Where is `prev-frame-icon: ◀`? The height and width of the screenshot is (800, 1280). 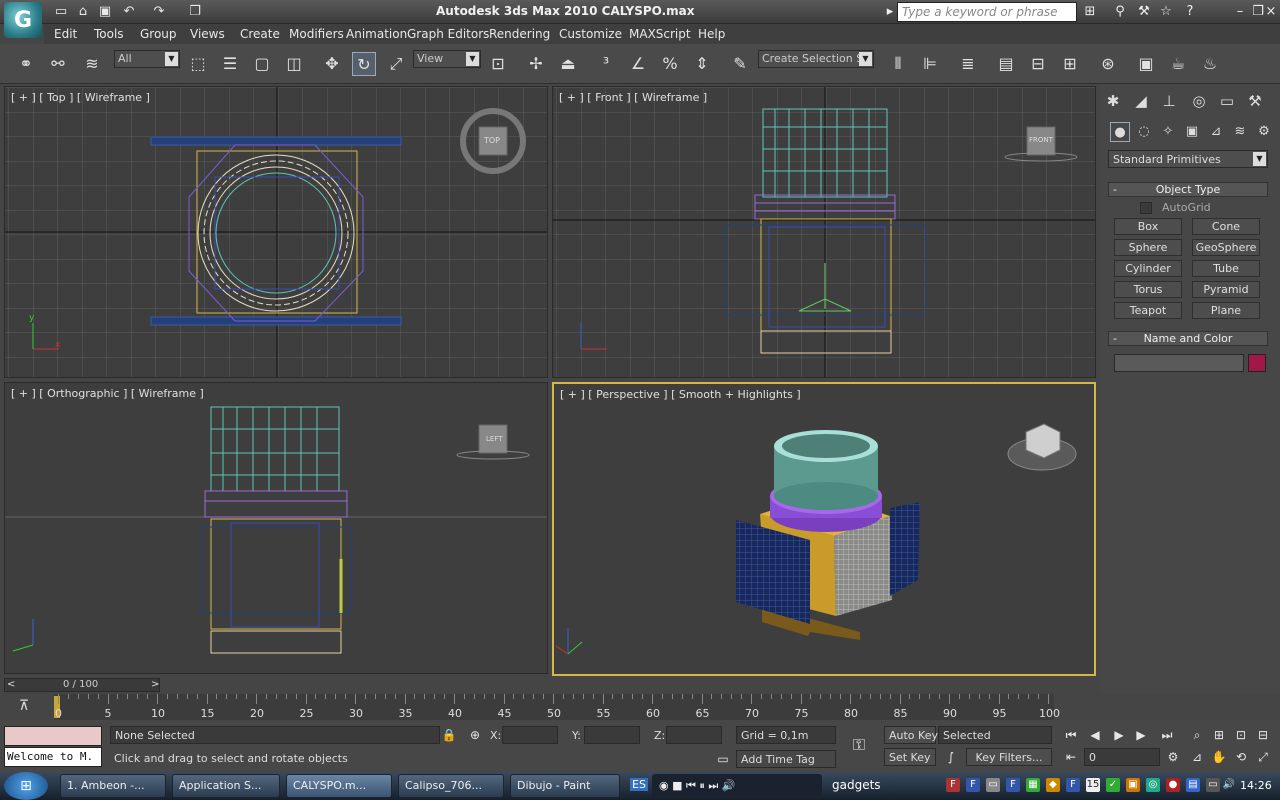
prev-frame-icon: ◀ is located at coordinates (1095, 735).